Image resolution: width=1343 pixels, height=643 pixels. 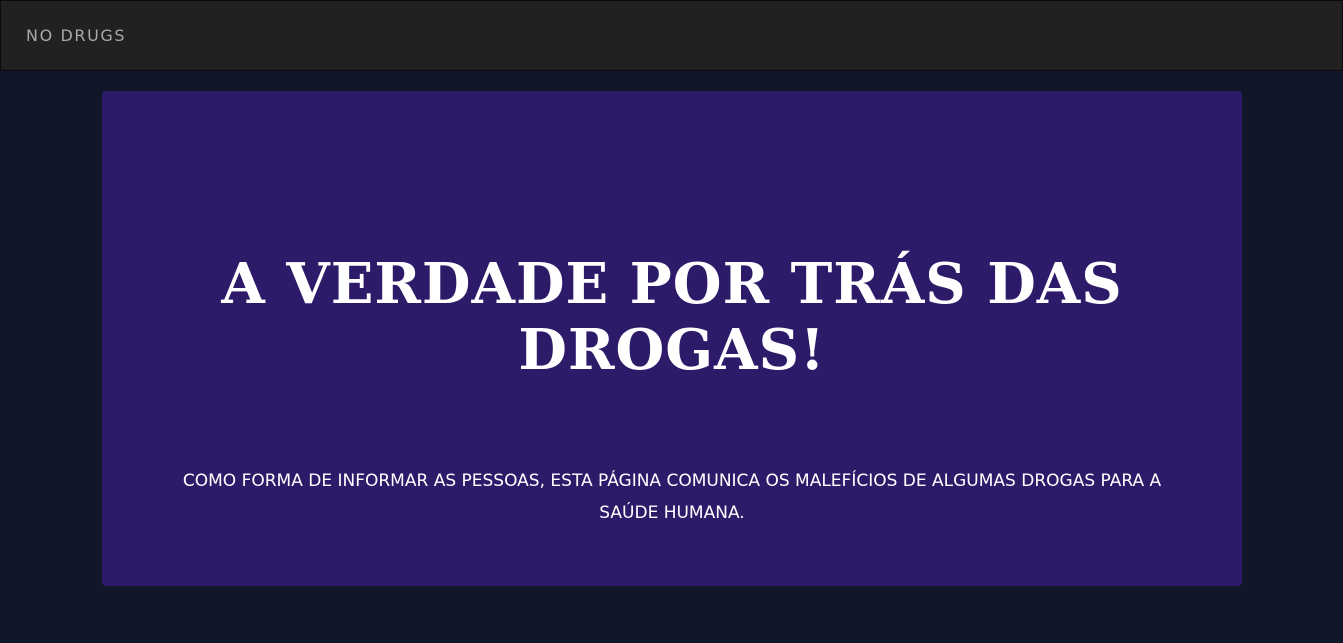 I want to click on hero-title: A VERDADE POR TRÁS DAS DROGAS!, so click(x=672, y=317).